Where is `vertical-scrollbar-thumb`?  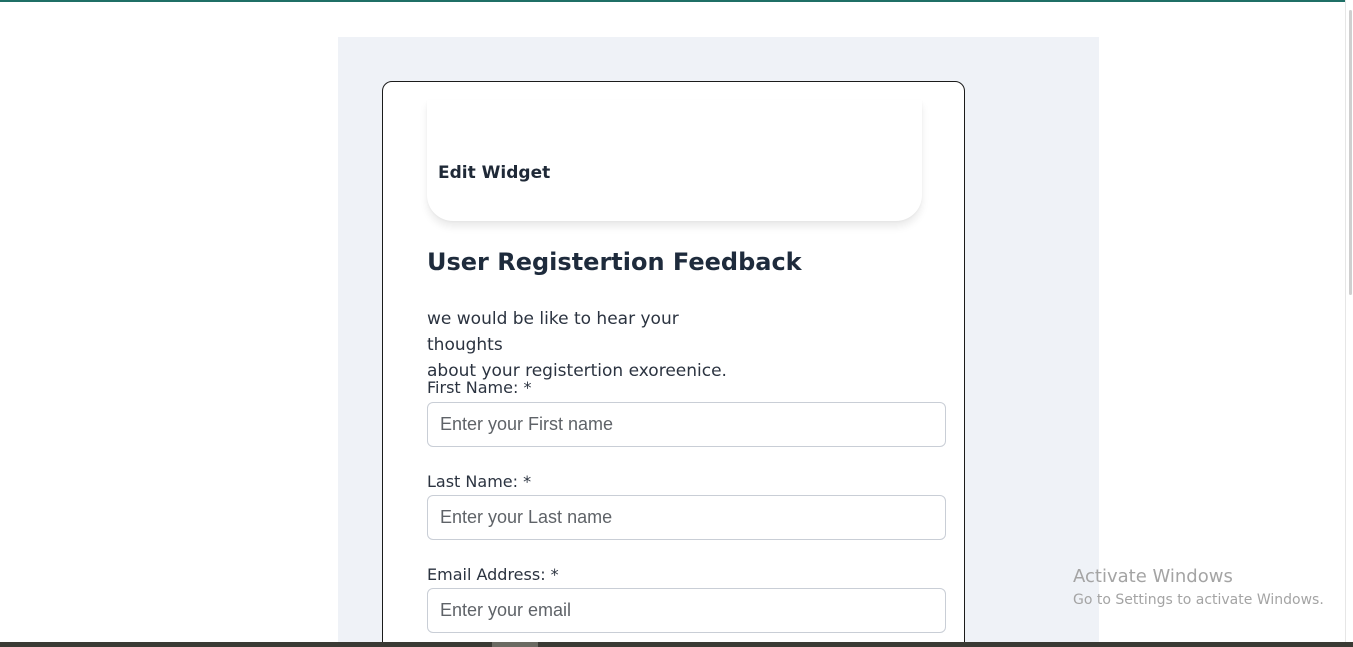
vertical-scrollbar-thumb is located at coordinates (1350, 152).